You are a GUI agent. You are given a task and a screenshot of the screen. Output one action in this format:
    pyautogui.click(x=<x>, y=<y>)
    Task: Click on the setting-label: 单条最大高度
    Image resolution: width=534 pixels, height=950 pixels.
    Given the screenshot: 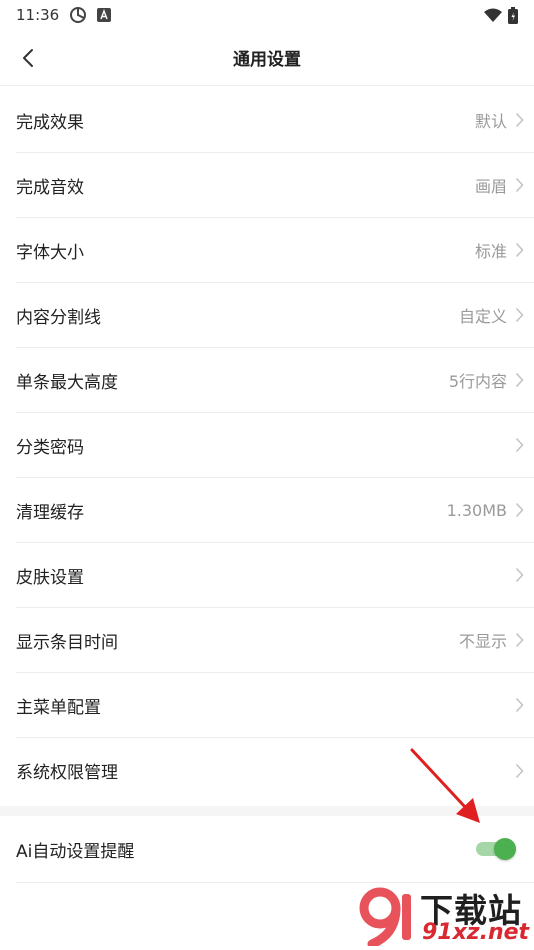 What is the action you would take?
    pyautogui.click(x=67, y=382)
    